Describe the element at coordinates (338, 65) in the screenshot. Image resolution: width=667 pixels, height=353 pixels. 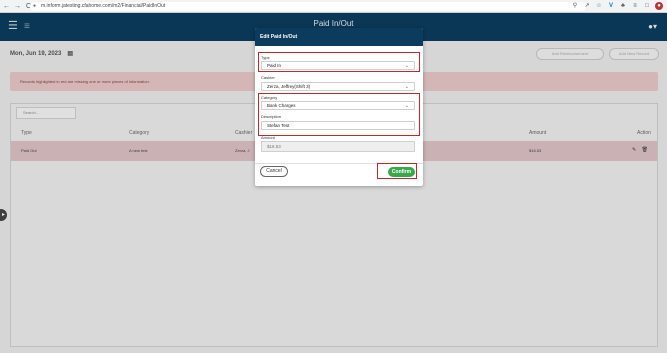
I see `type-select: Paid In ⌄` at that location.